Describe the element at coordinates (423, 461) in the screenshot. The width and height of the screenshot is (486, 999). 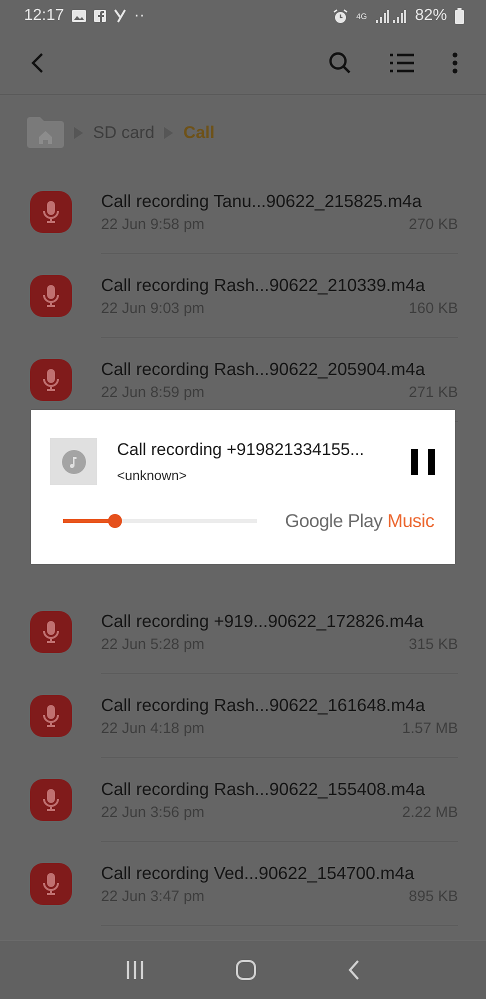
I see `pause-button` at that location.